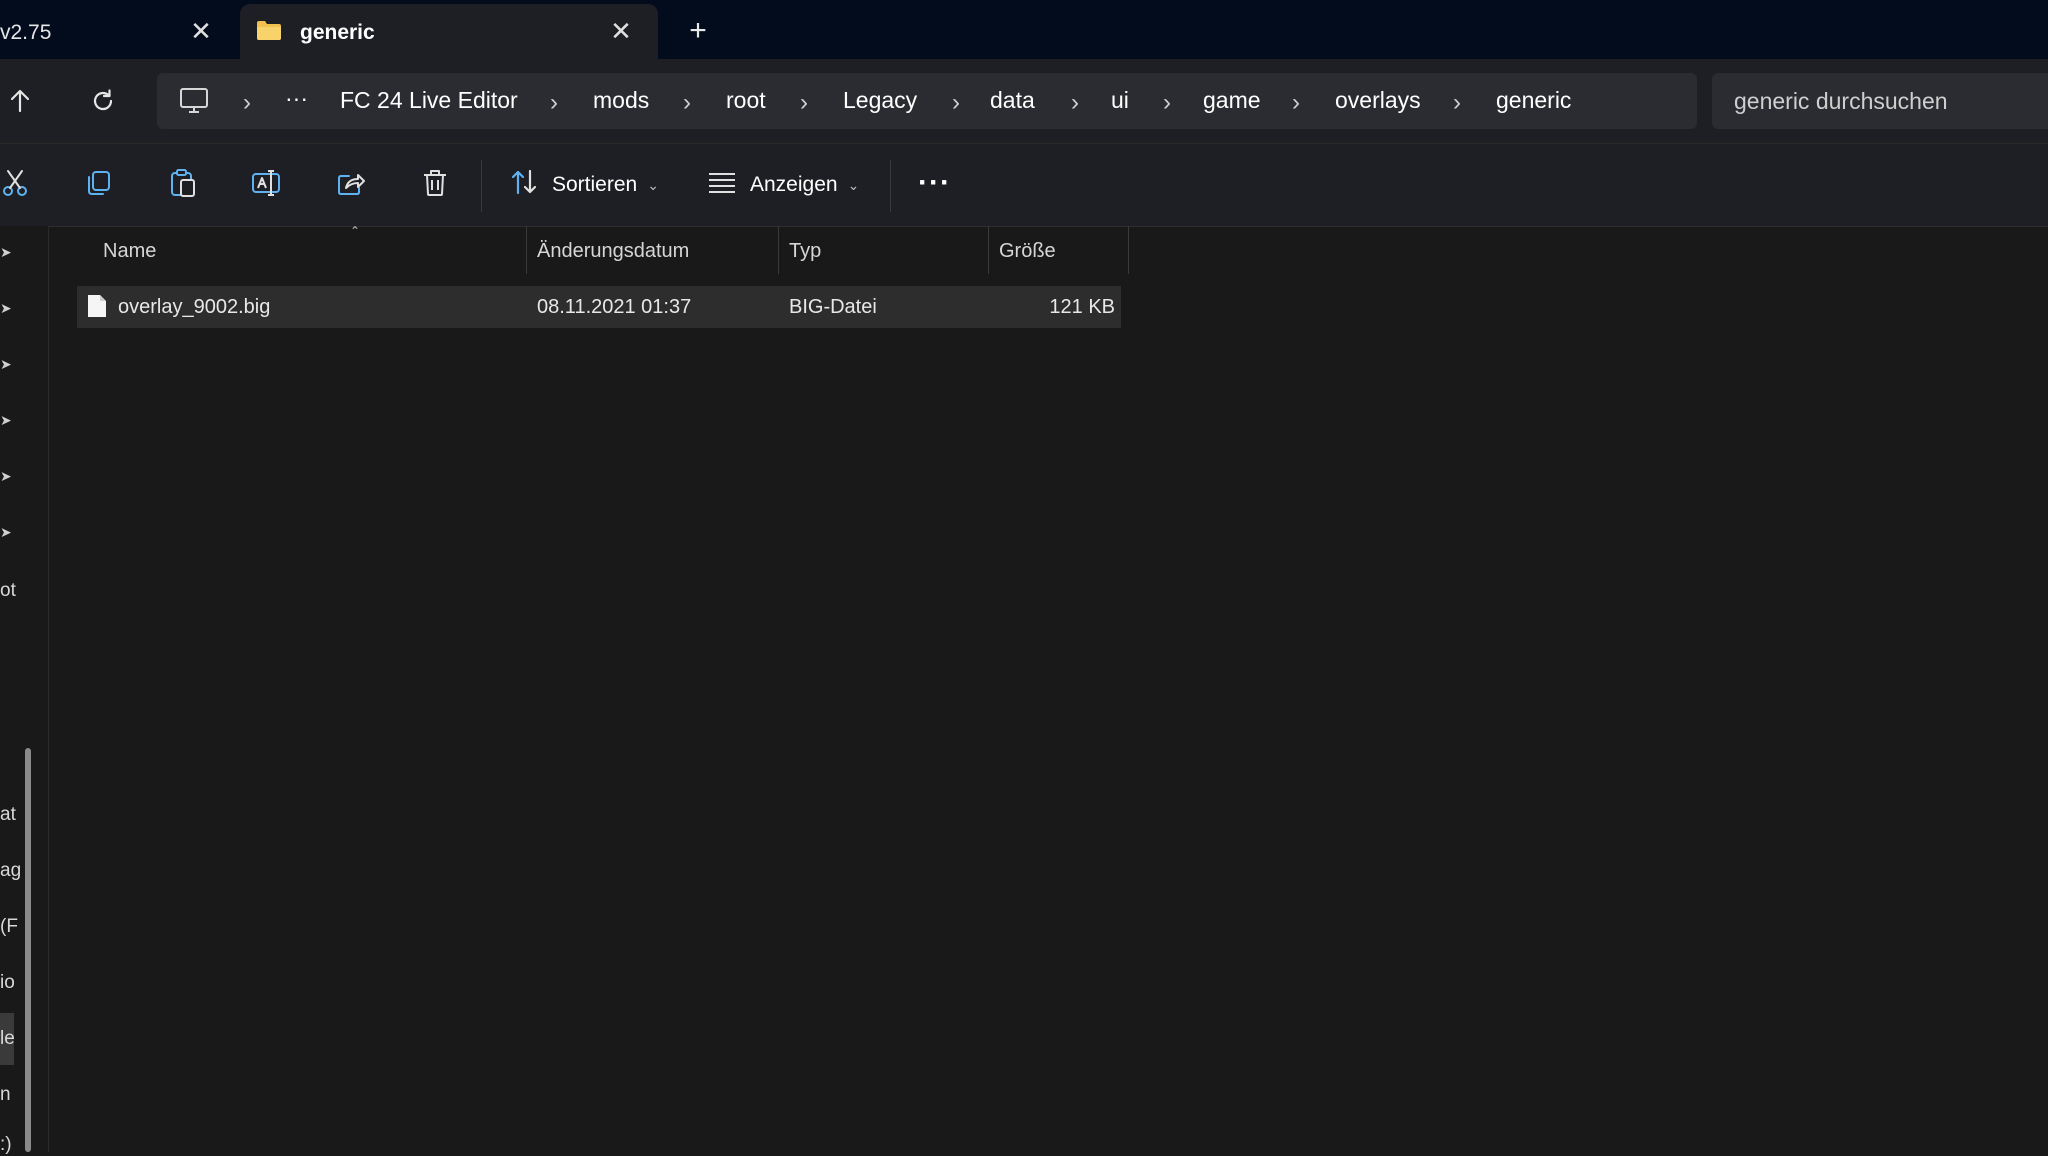 This screenshot has height=1156, width=2048. What do you see at coordinates (194, 307) in the screenshot?
I see `file-name: overlay_9002.big` at bounding box center [194, 307].